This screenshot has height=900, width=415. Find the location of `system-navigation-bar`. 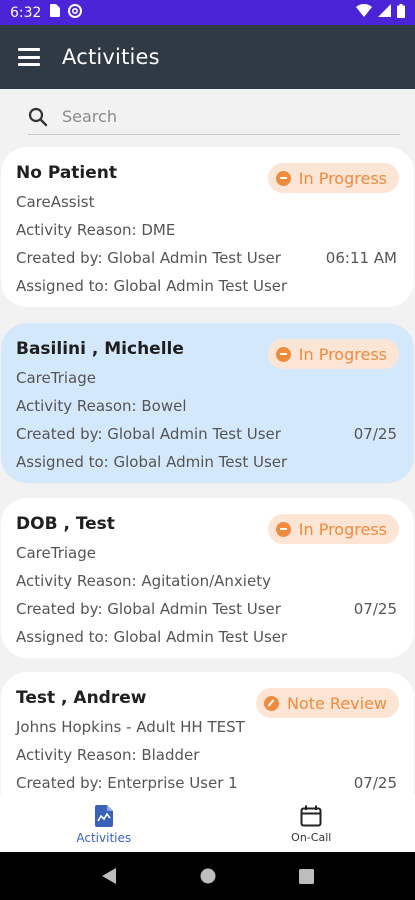

system-navigation-bar is located at coordinates (207, 876).